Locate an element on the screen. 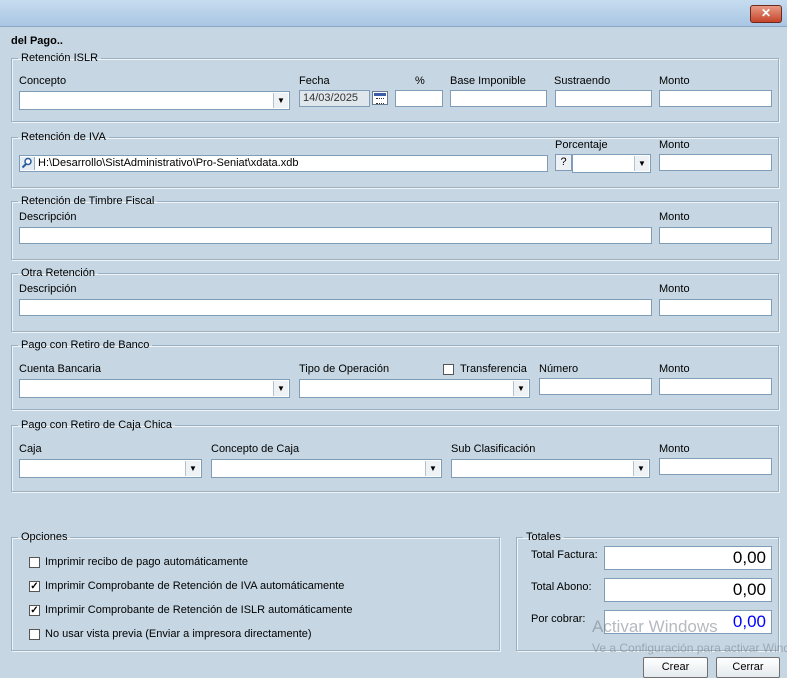 This screenshot has width=787, height=678. islr-pct-label: % is located at coordinates (420, 81).